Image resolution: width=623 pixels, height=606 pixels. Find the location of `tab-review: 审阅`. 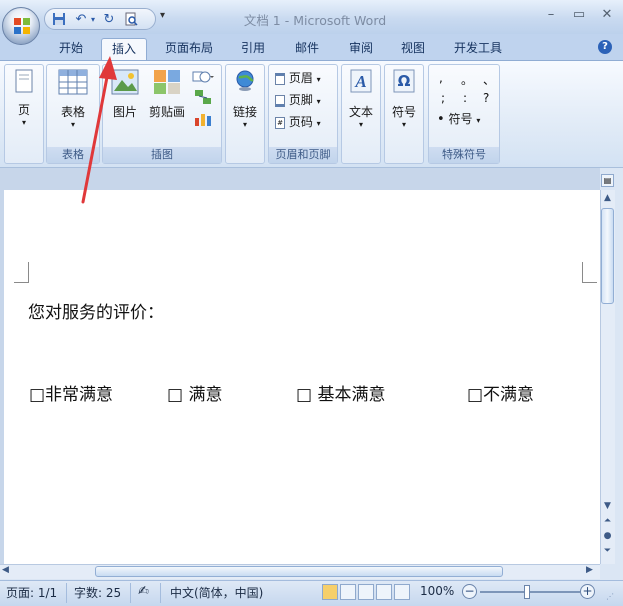

tab-review: 审阅 is located at coordinates (361, 49).